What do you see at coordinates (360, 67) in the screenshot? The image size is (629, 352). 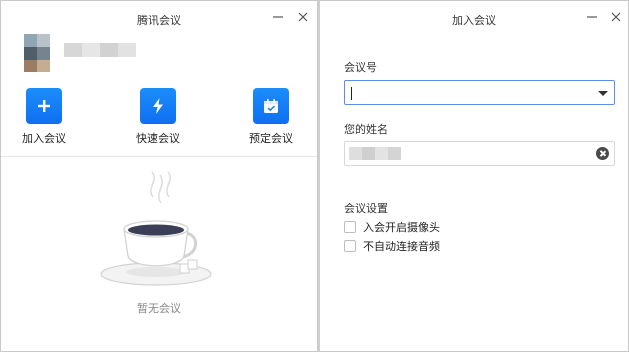 I see `meeting-id-label: 会议号` at bounding box center [360, 67].